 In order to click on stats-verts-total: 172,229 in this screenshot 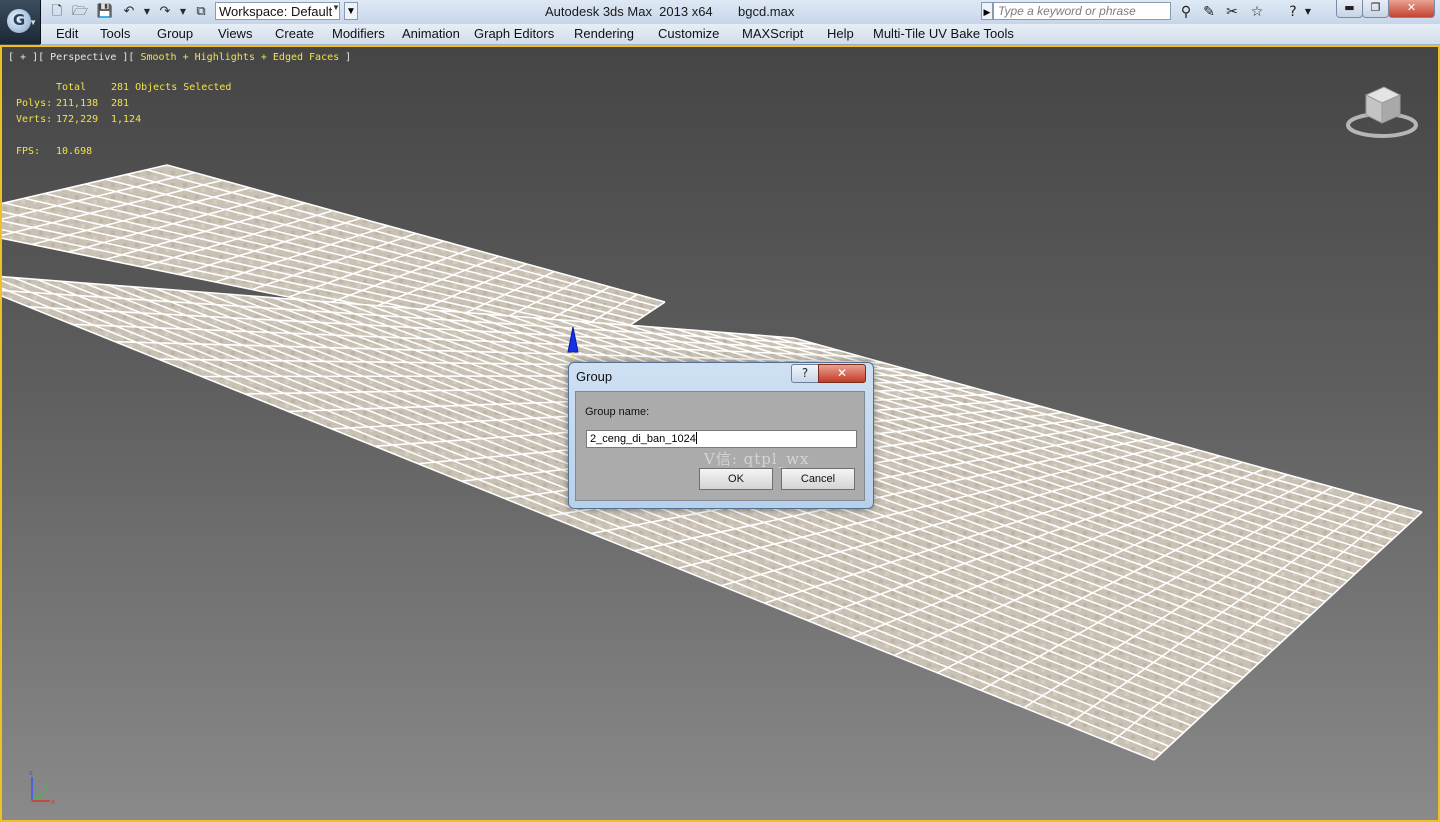, I will do `click(77, 119)`.